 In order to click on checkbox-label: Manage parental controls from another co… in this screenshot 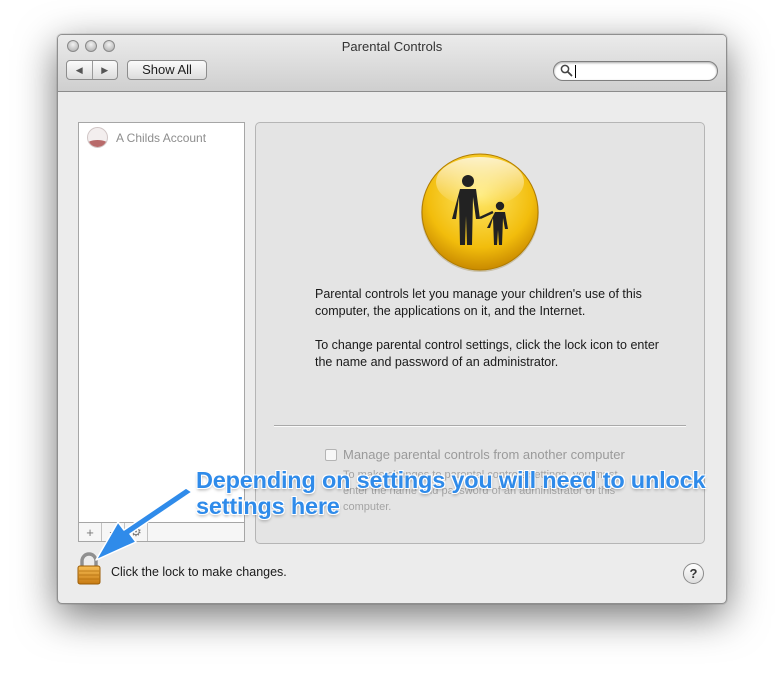, I will do `click(484, 454)`.